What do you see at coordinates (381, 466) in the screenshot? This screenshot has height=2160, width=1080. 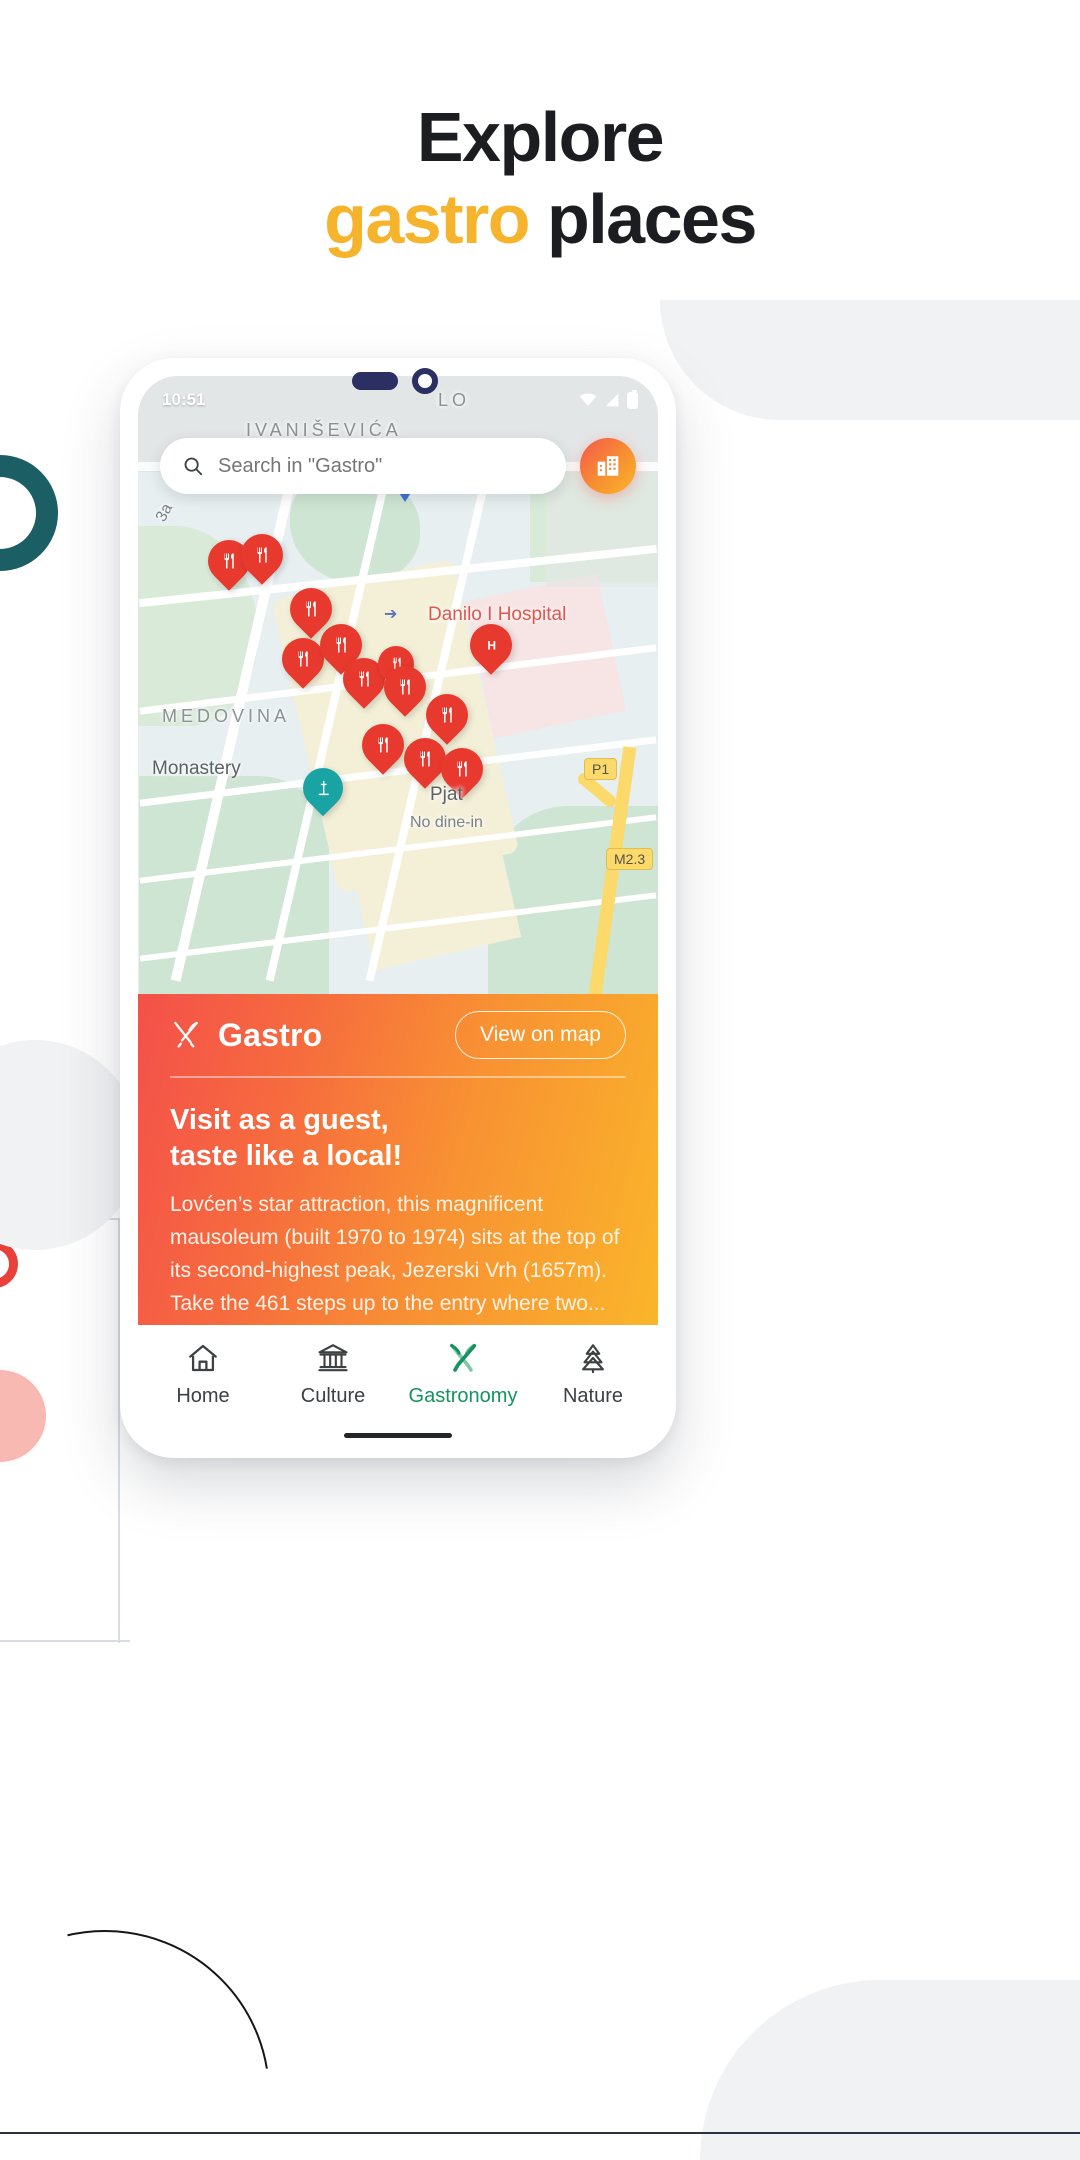 I see `search-input` at bounding box center [381, 466].